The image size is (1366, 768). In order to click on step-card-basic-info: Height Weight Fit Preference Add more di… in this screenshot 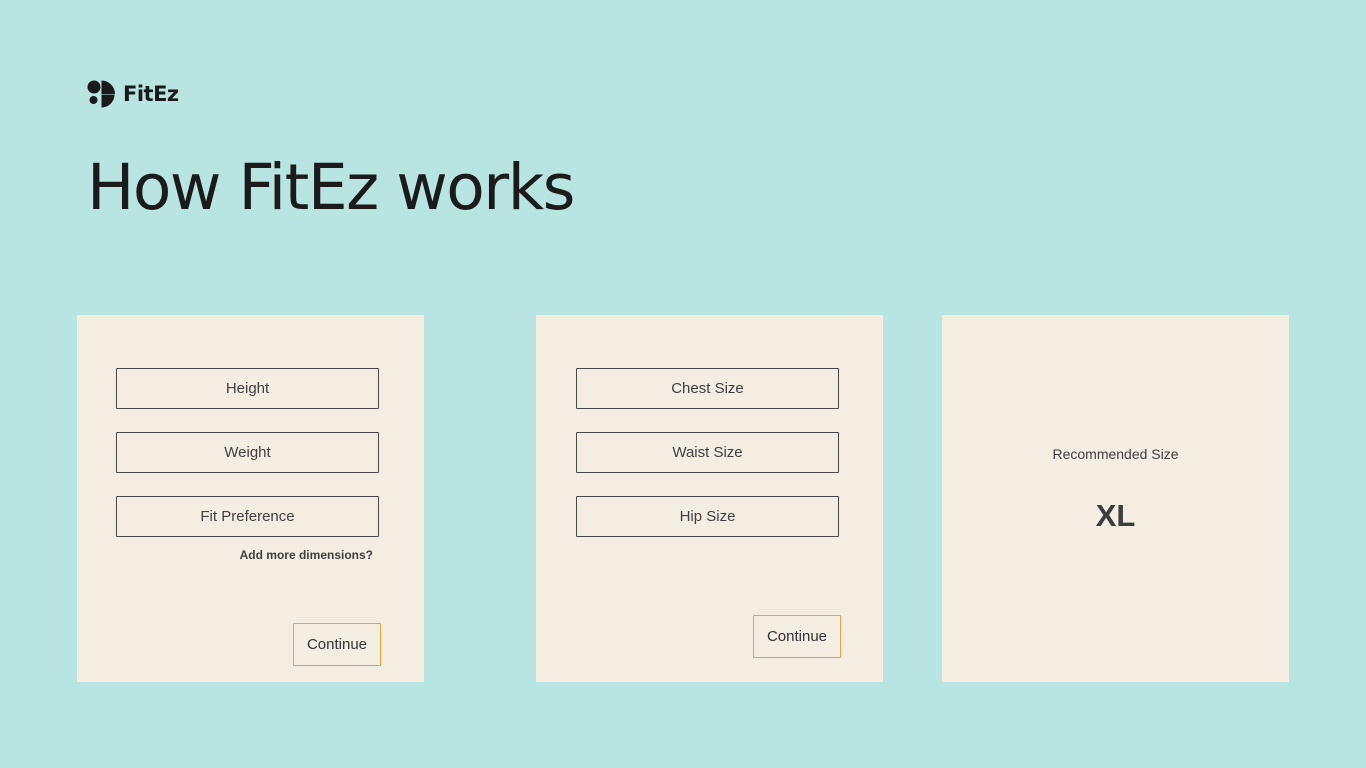, I will do `click(250, 498)`.